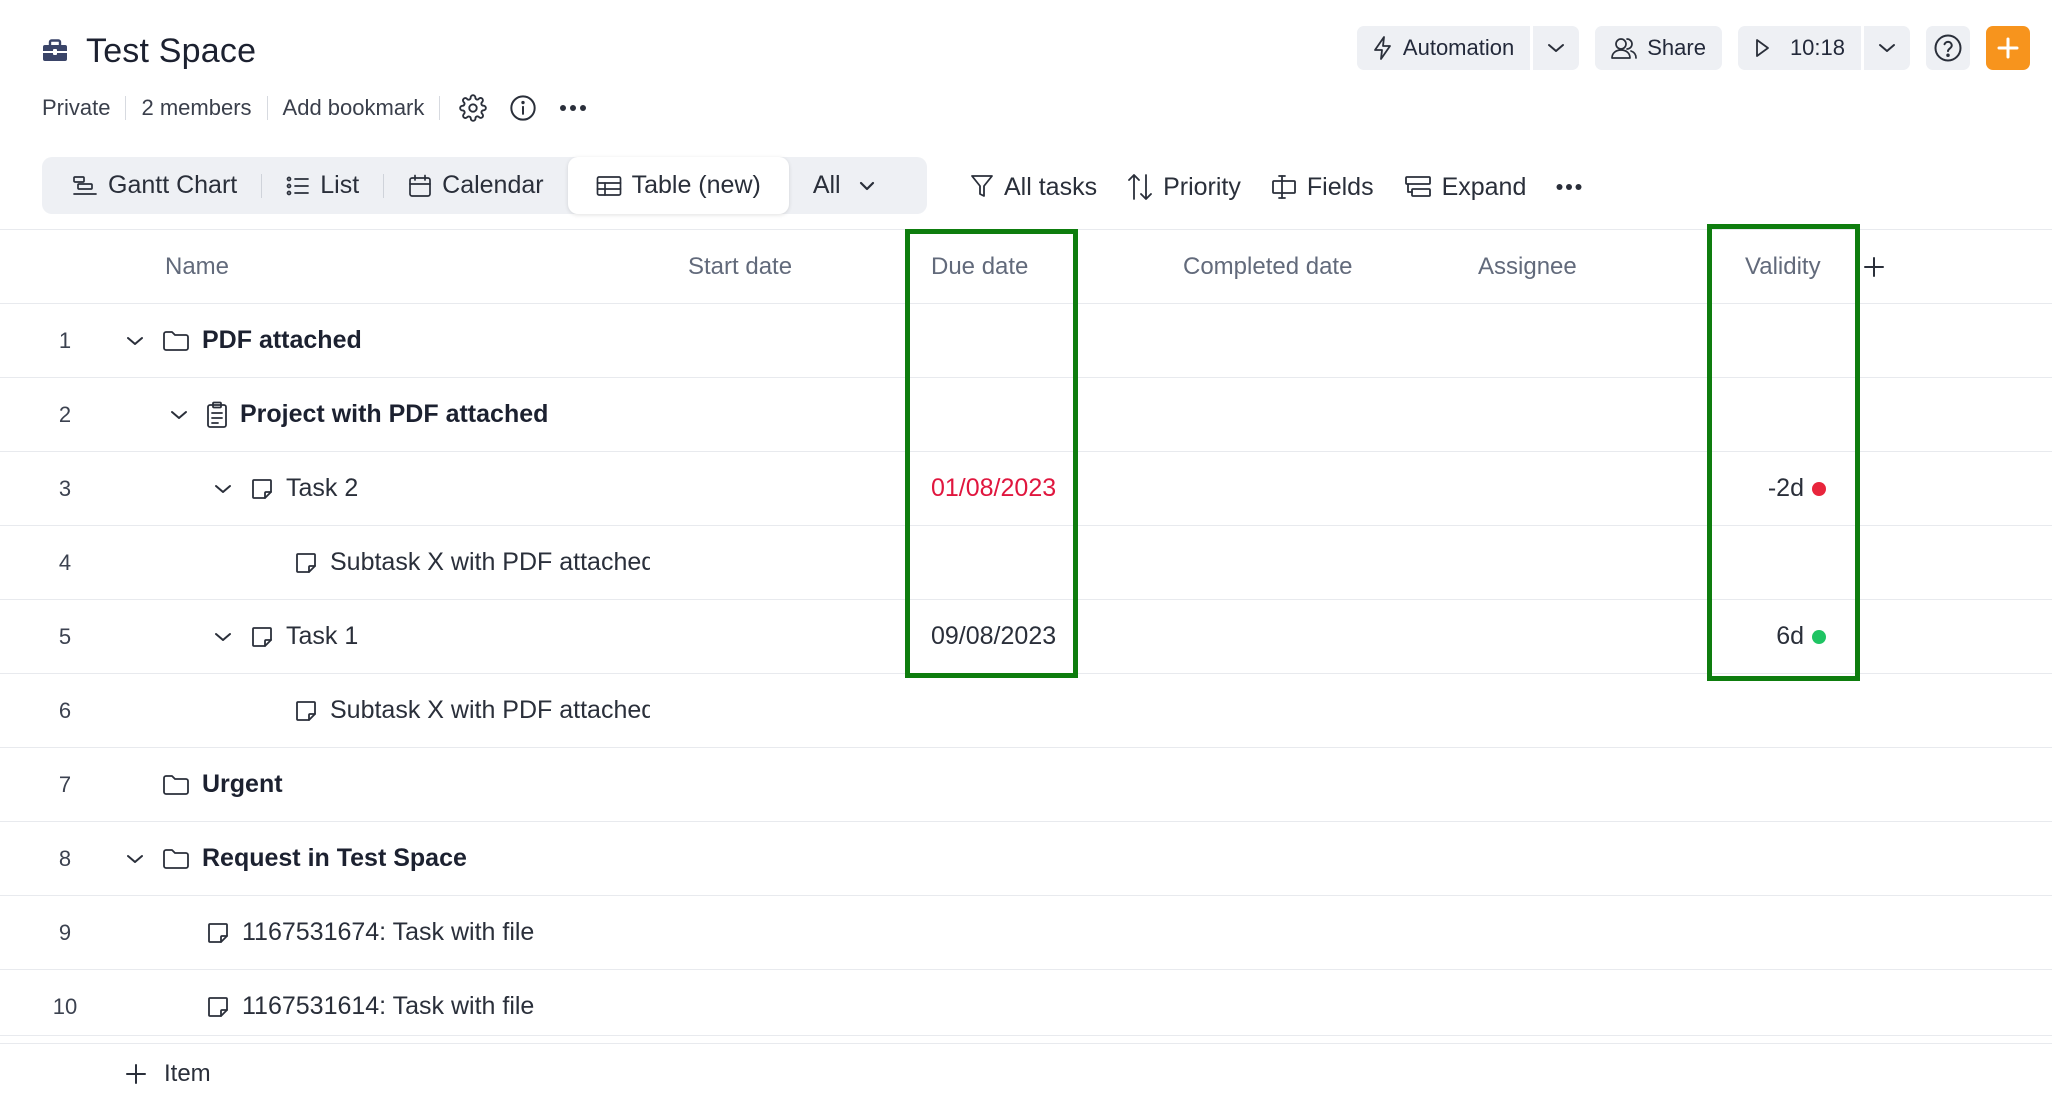 Image resolution: width=2052 pixels, height=1099 pixels. Describe the element at coordinates (1184, 187) in the screenshot. I see `priority-sort: Priority` at that location.